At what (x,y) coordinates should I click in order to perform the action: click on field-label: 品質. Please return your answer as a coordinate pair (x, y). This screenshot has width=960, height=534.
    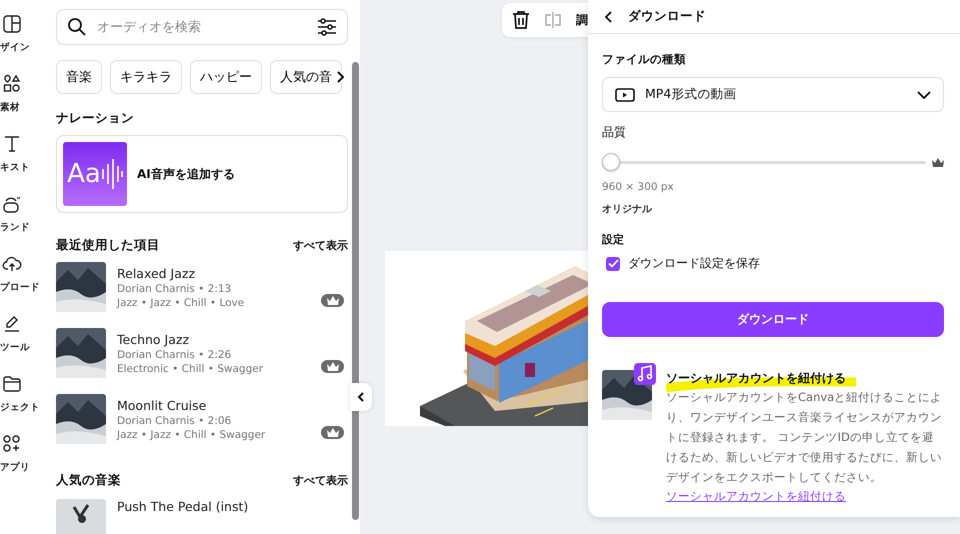
    Looking at the image, I should click on (614, 132).